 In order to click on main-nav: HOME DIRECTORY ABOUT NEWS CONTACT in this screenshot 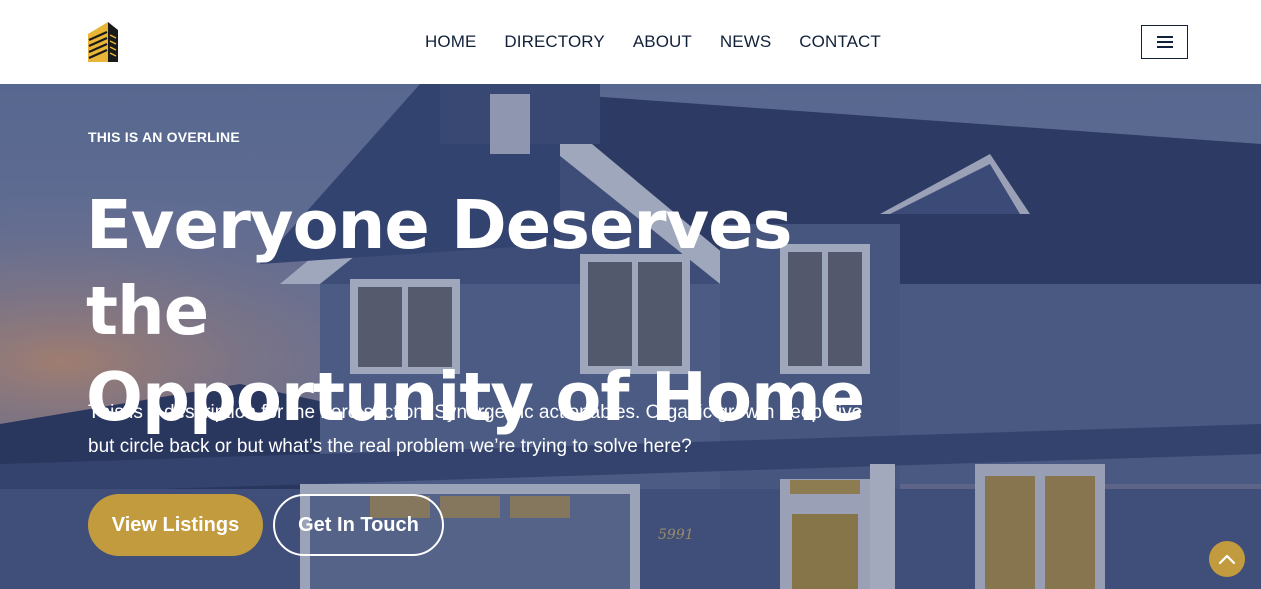, I will do `click(653, 42)`.